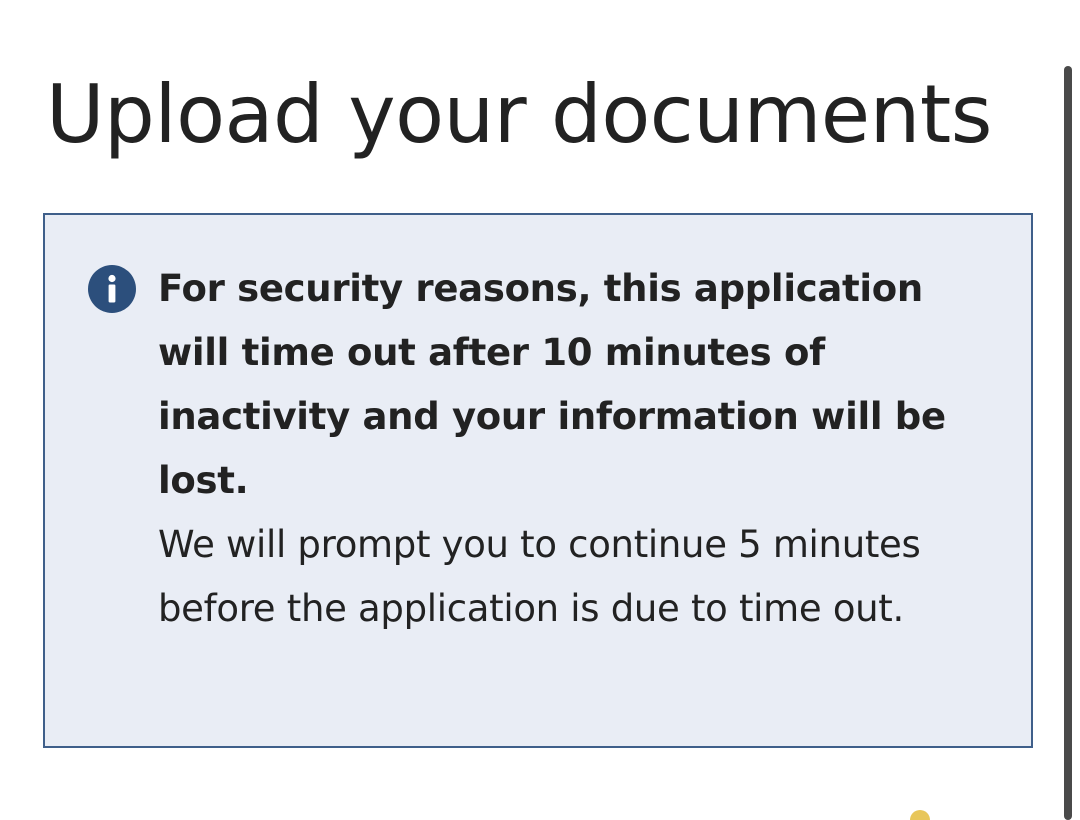 The image size is (1080, 820). I want to click on info-icon, so click(112, 289).